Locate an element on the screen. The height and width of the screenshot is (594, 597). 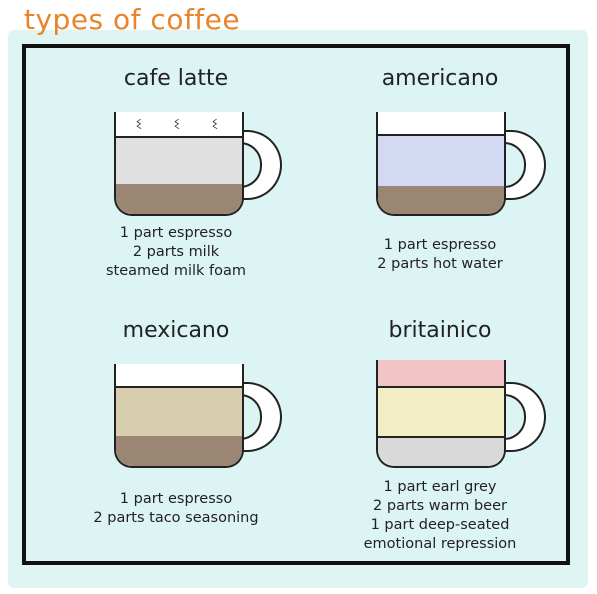
ingredient: 2 parts warm beer is located at coordinates (440, 506).